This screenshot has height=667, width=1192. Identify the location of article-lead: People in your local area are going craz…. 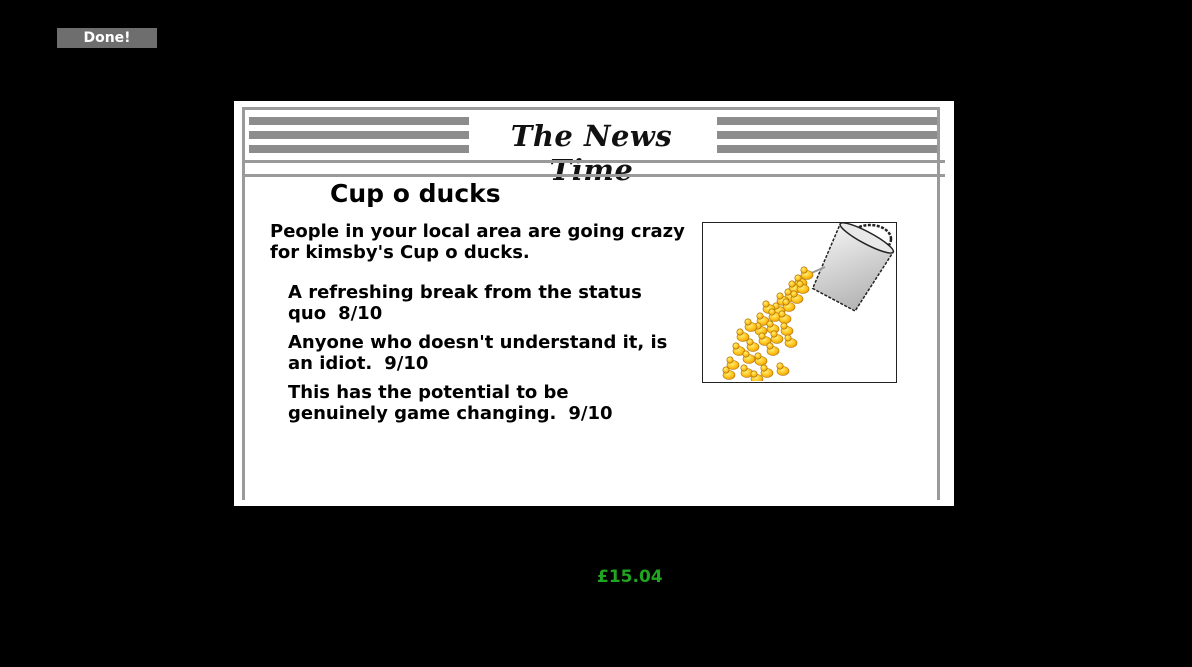
(477, 242).